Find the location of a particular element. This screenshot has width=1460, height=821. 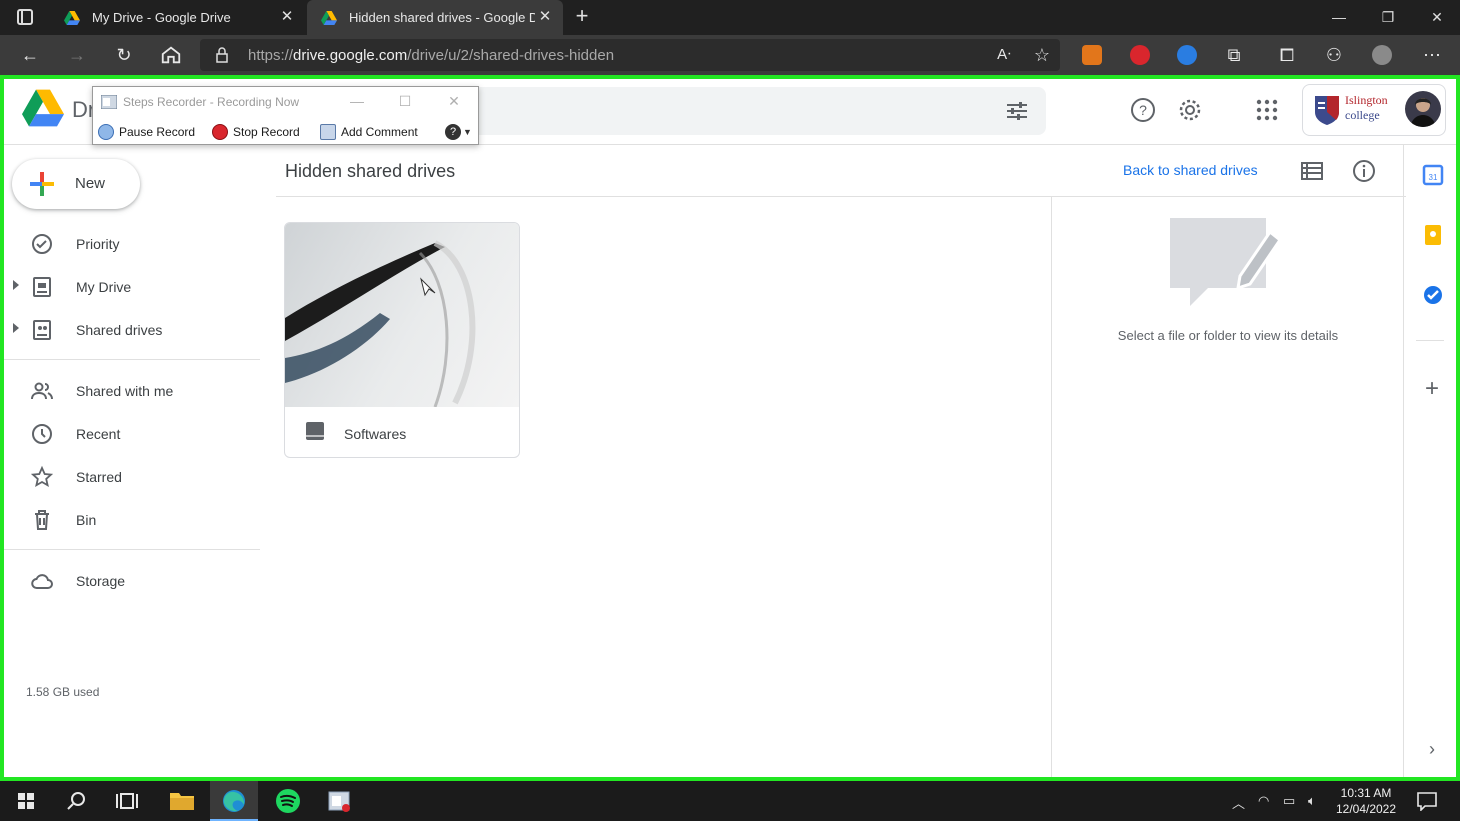

steps-recorder-titlebar: Steps Recorder - Recording Now — ☐ ✕ is located at coordinates (285, 102).